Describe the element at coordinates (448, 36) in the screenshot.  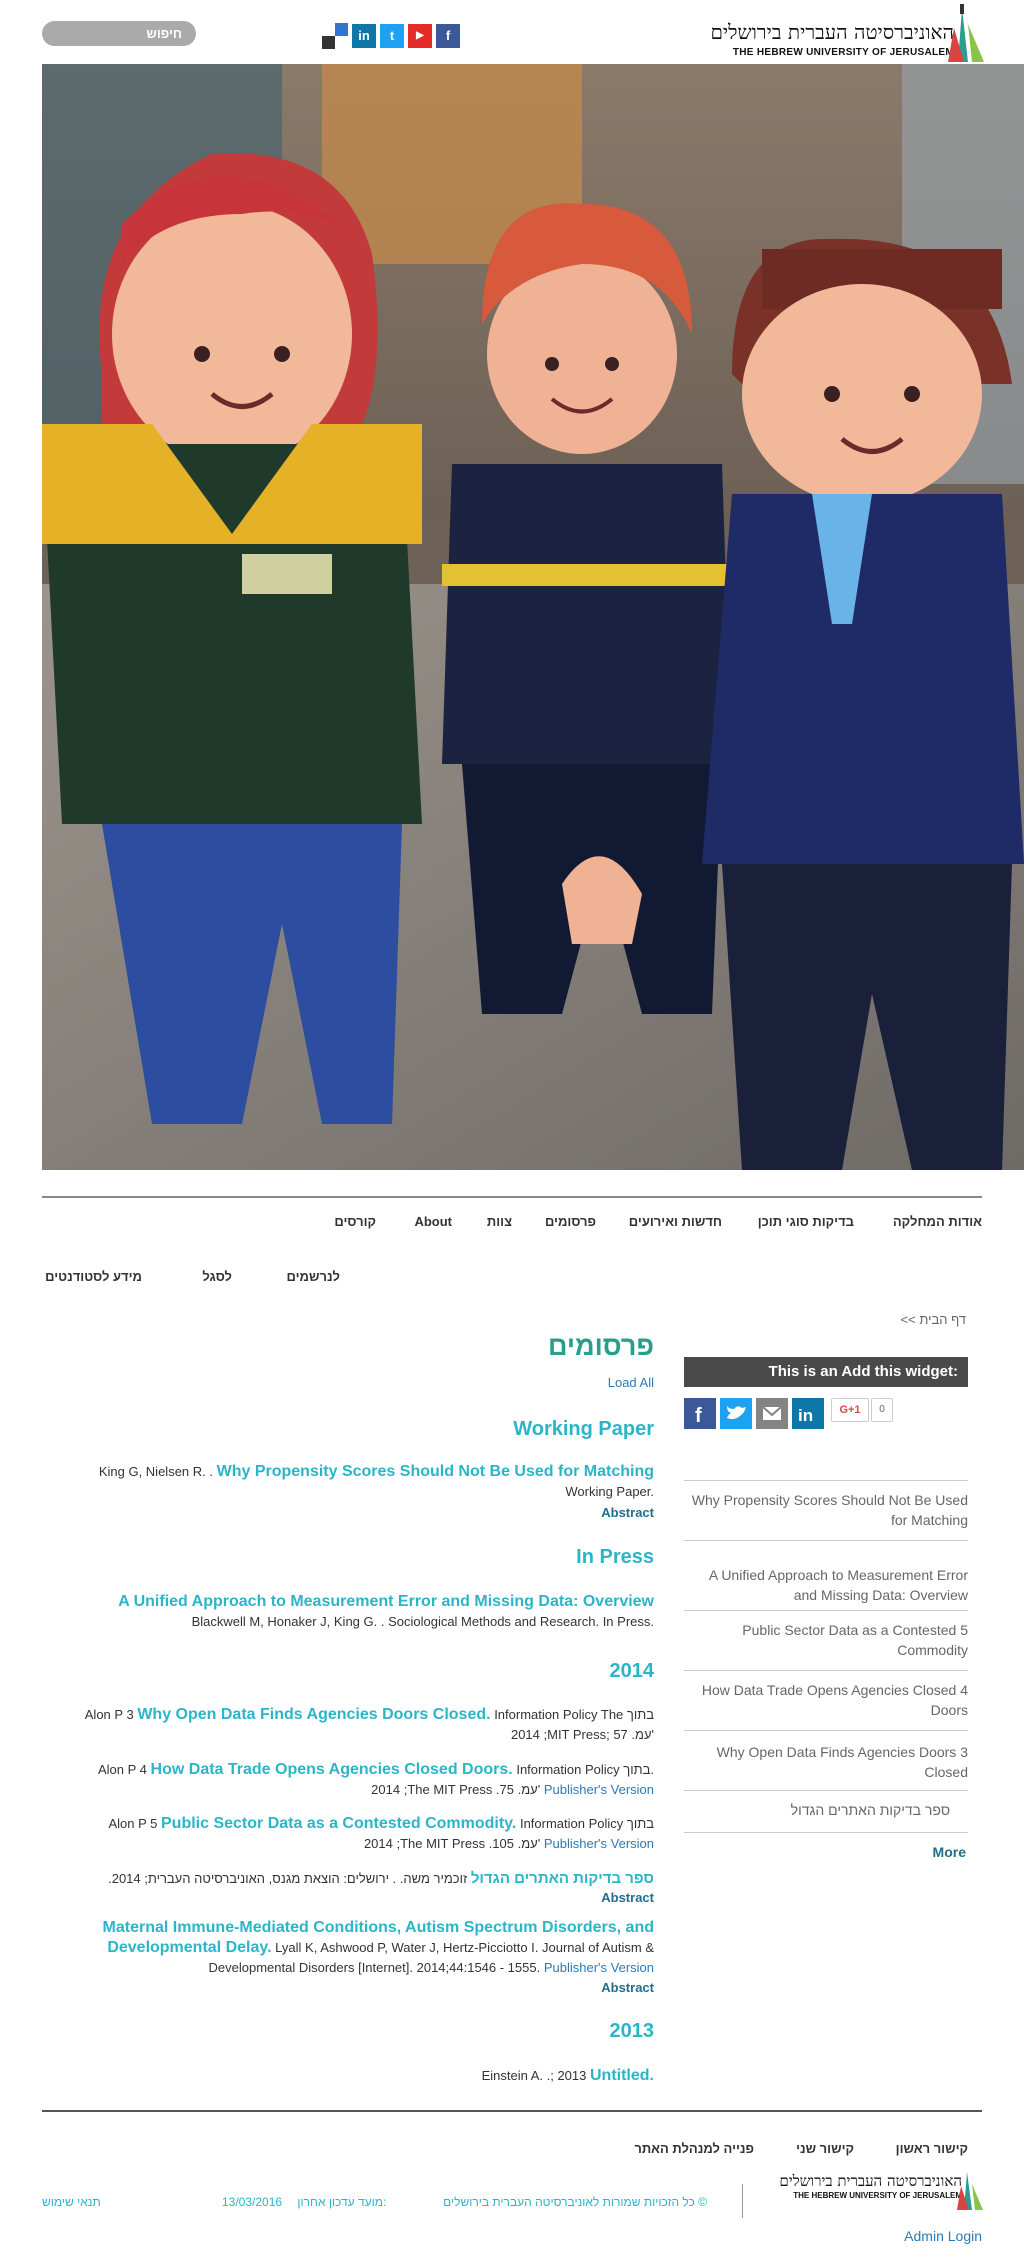
I see `facebook-icon: f` at that location.